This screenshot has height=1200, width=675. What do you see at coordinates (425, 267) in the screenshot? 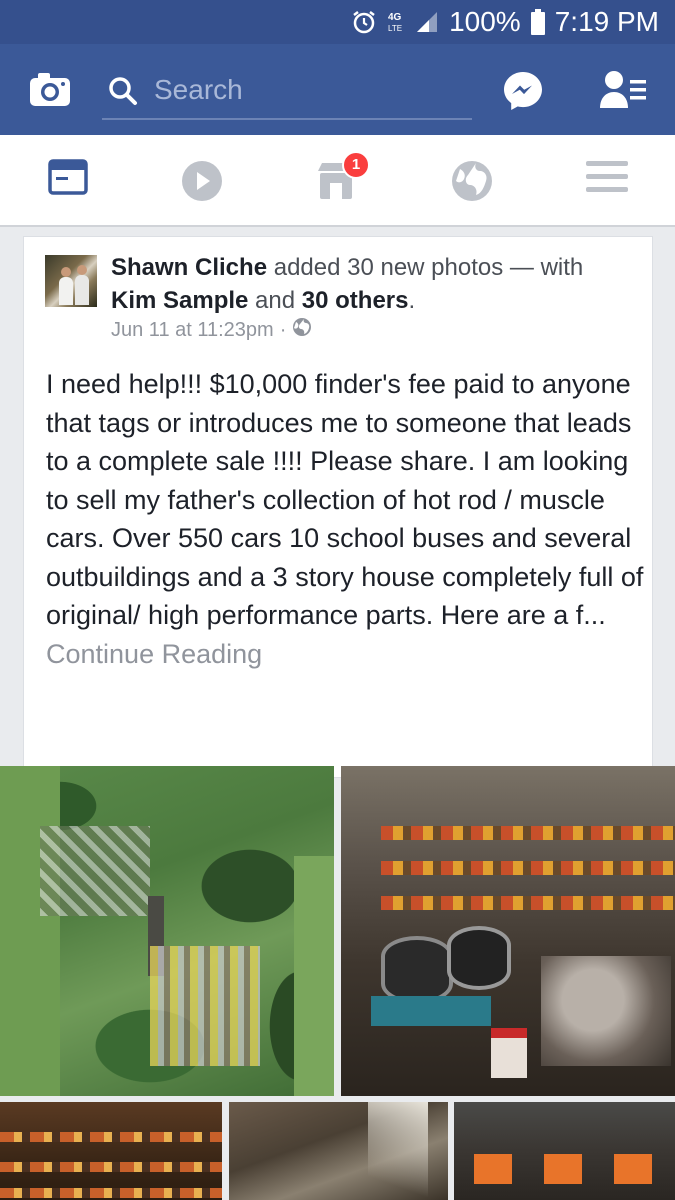
I see `post-action: added 30 new photos — with` at bounding box center [425, 267].